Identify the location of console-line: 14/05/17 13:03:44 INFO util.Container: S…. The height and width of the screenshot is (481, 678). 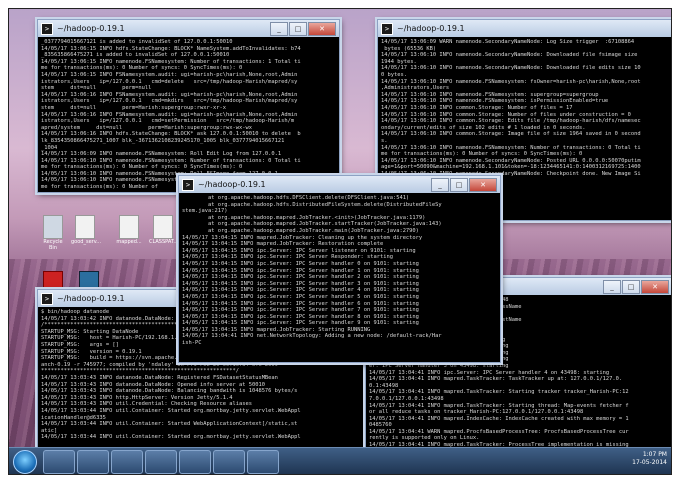
(171, 410).